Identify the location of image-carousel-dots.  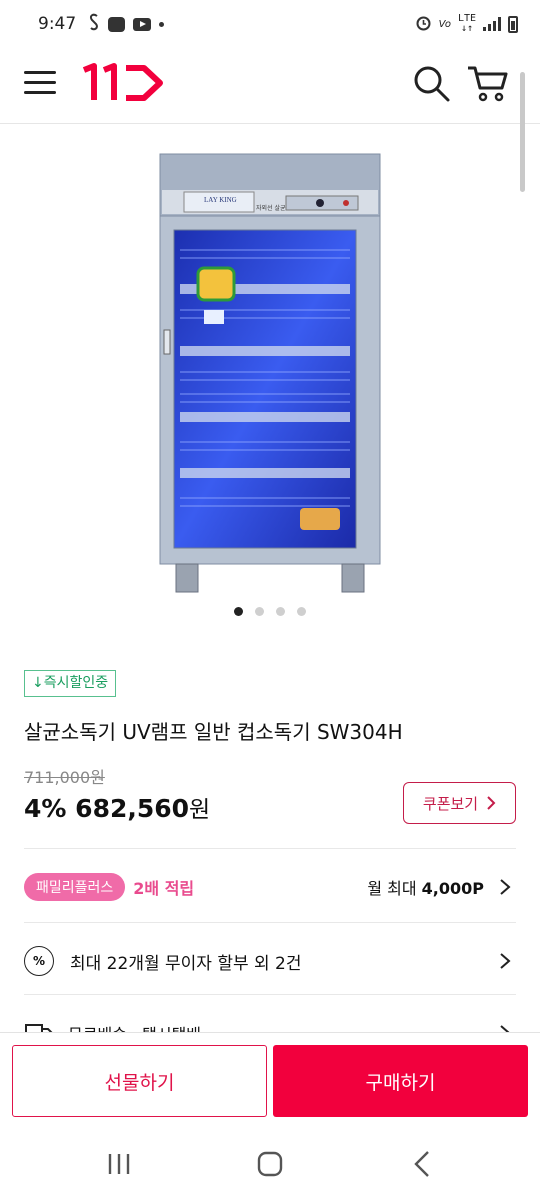
(270, 611).